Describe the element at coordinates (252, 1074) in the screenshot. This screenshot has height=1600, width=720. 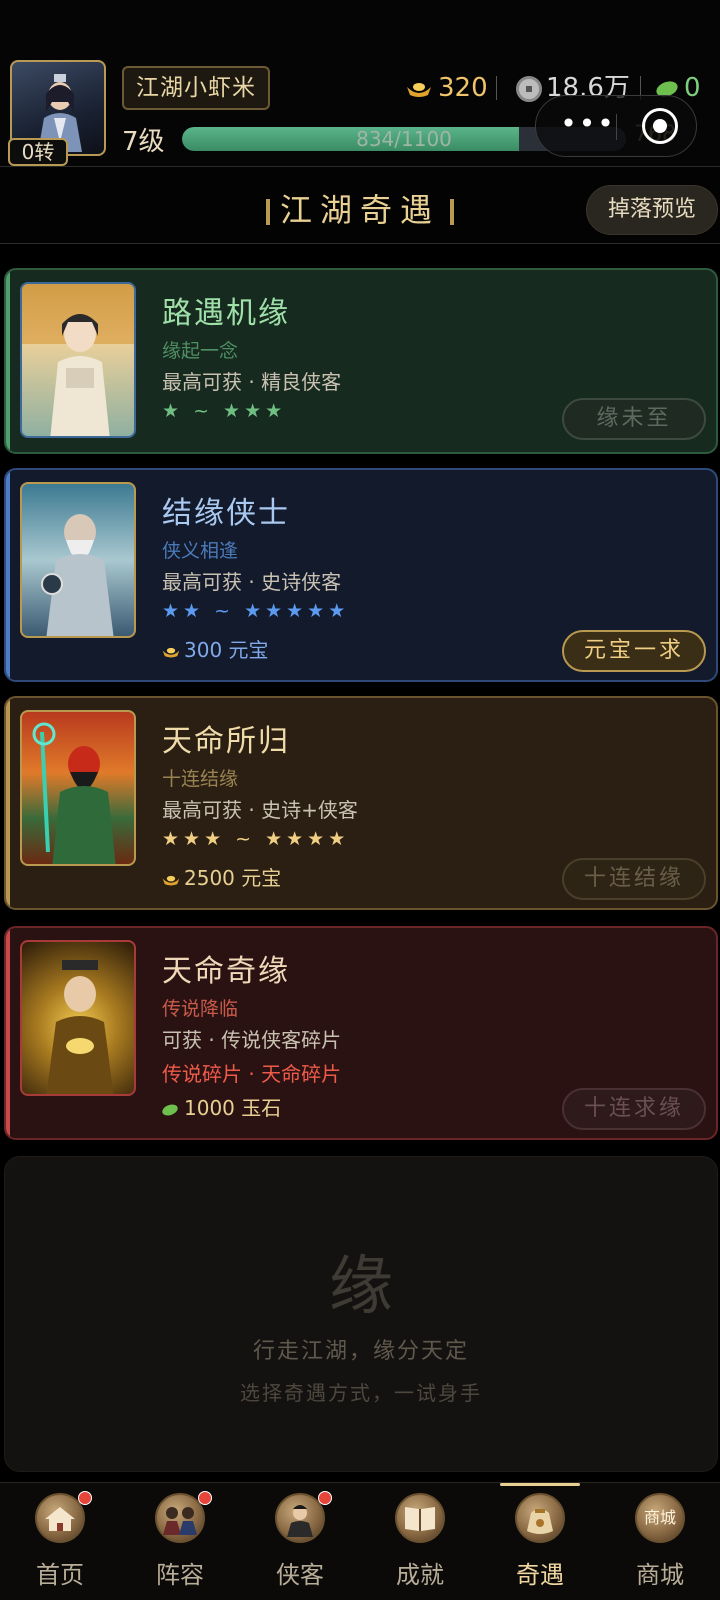
I see `card-fragments: 传说碎片 · 天命碎片` at that location.